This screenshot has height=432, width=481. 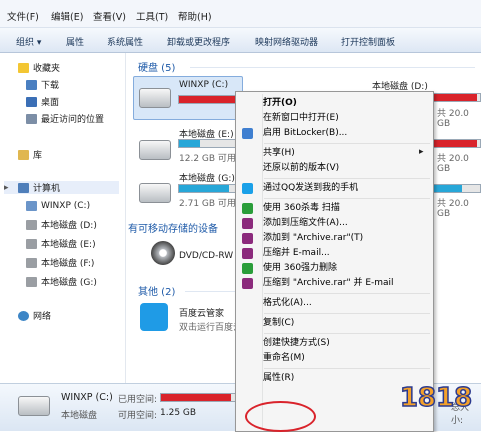 I want to click on context-menu-item: 添加到 "Archive.rar"(T), so click(x=313, y=238).